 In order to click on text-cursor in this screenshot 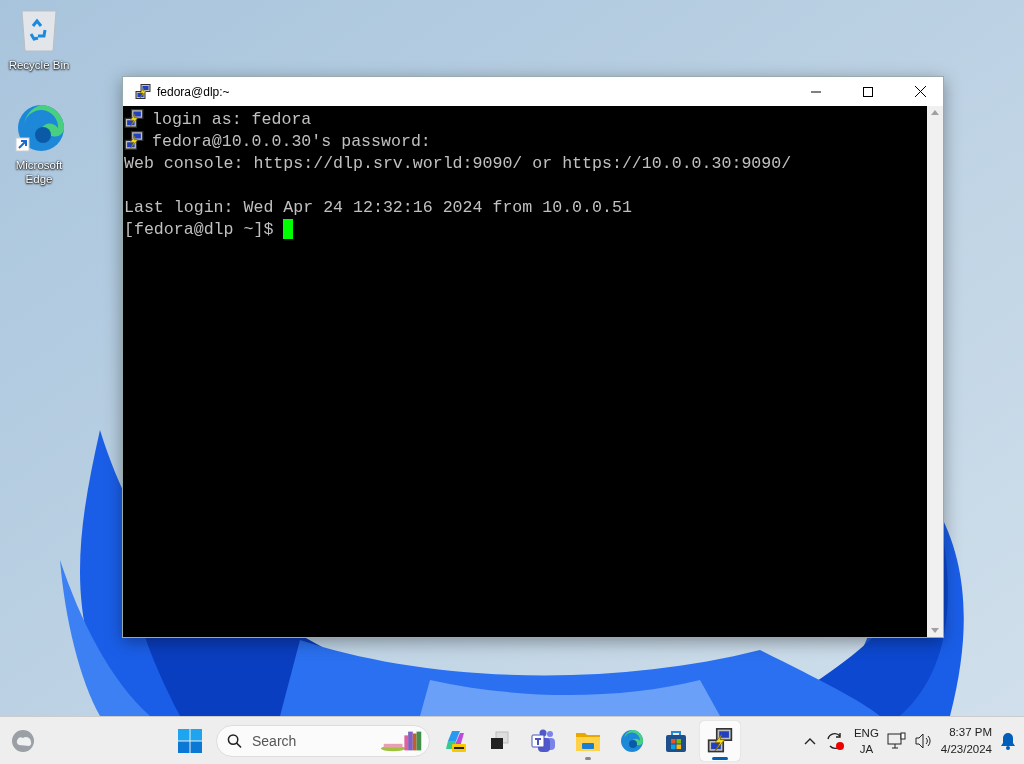, I will do `click(288, 229)`.